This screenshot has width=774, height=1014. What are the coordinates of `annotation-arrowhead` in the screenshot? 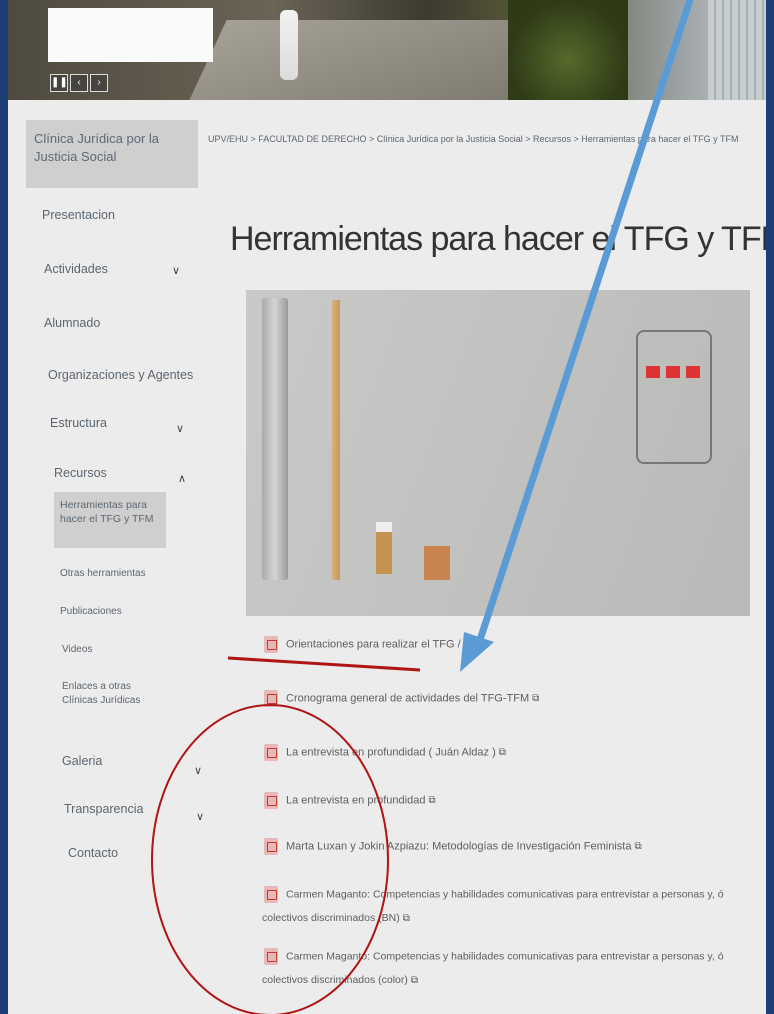 It's located at (477, 652).